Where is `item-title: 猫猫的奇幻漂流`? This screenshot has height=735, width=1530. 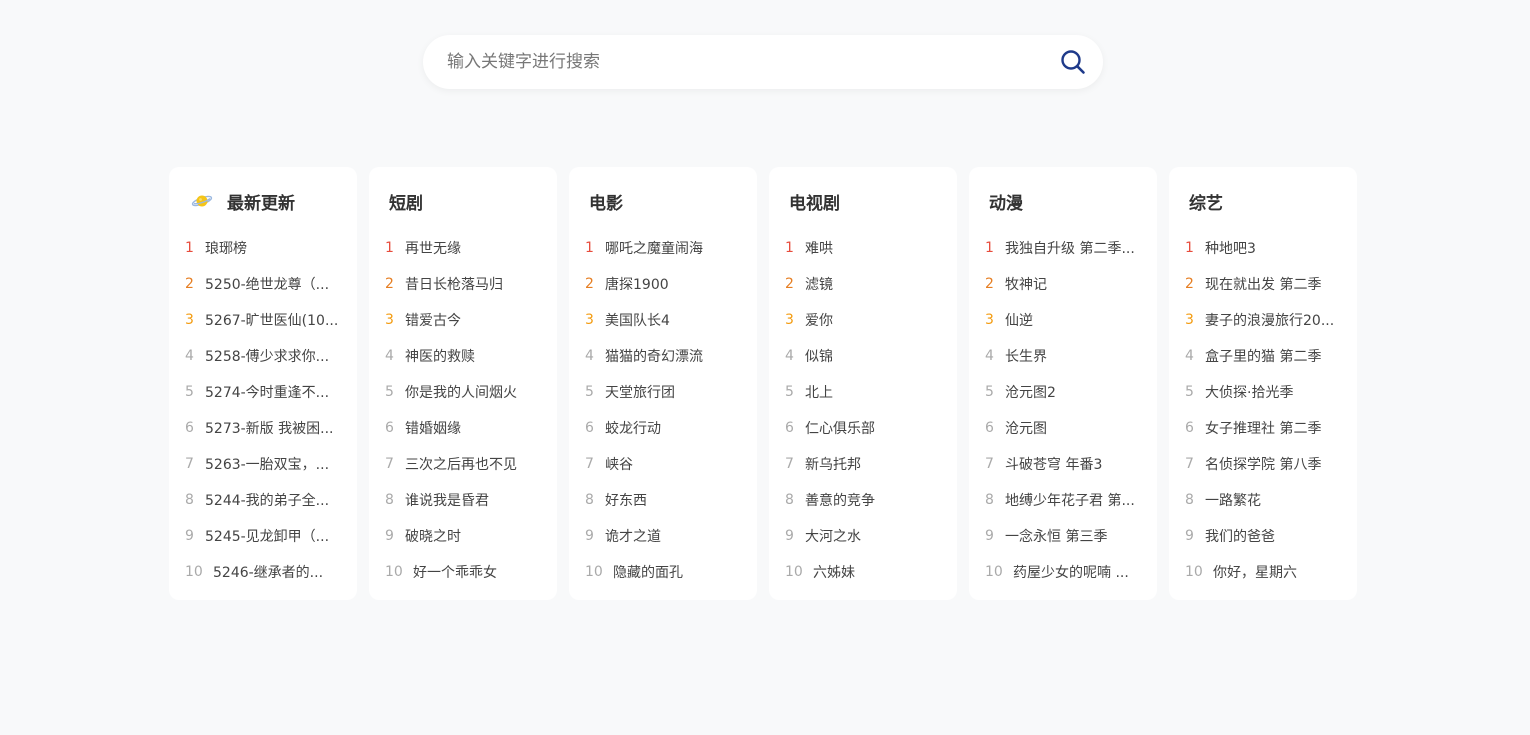
item-title: 猫猫的奇幻漂流 is located at coordinates (675, 356).